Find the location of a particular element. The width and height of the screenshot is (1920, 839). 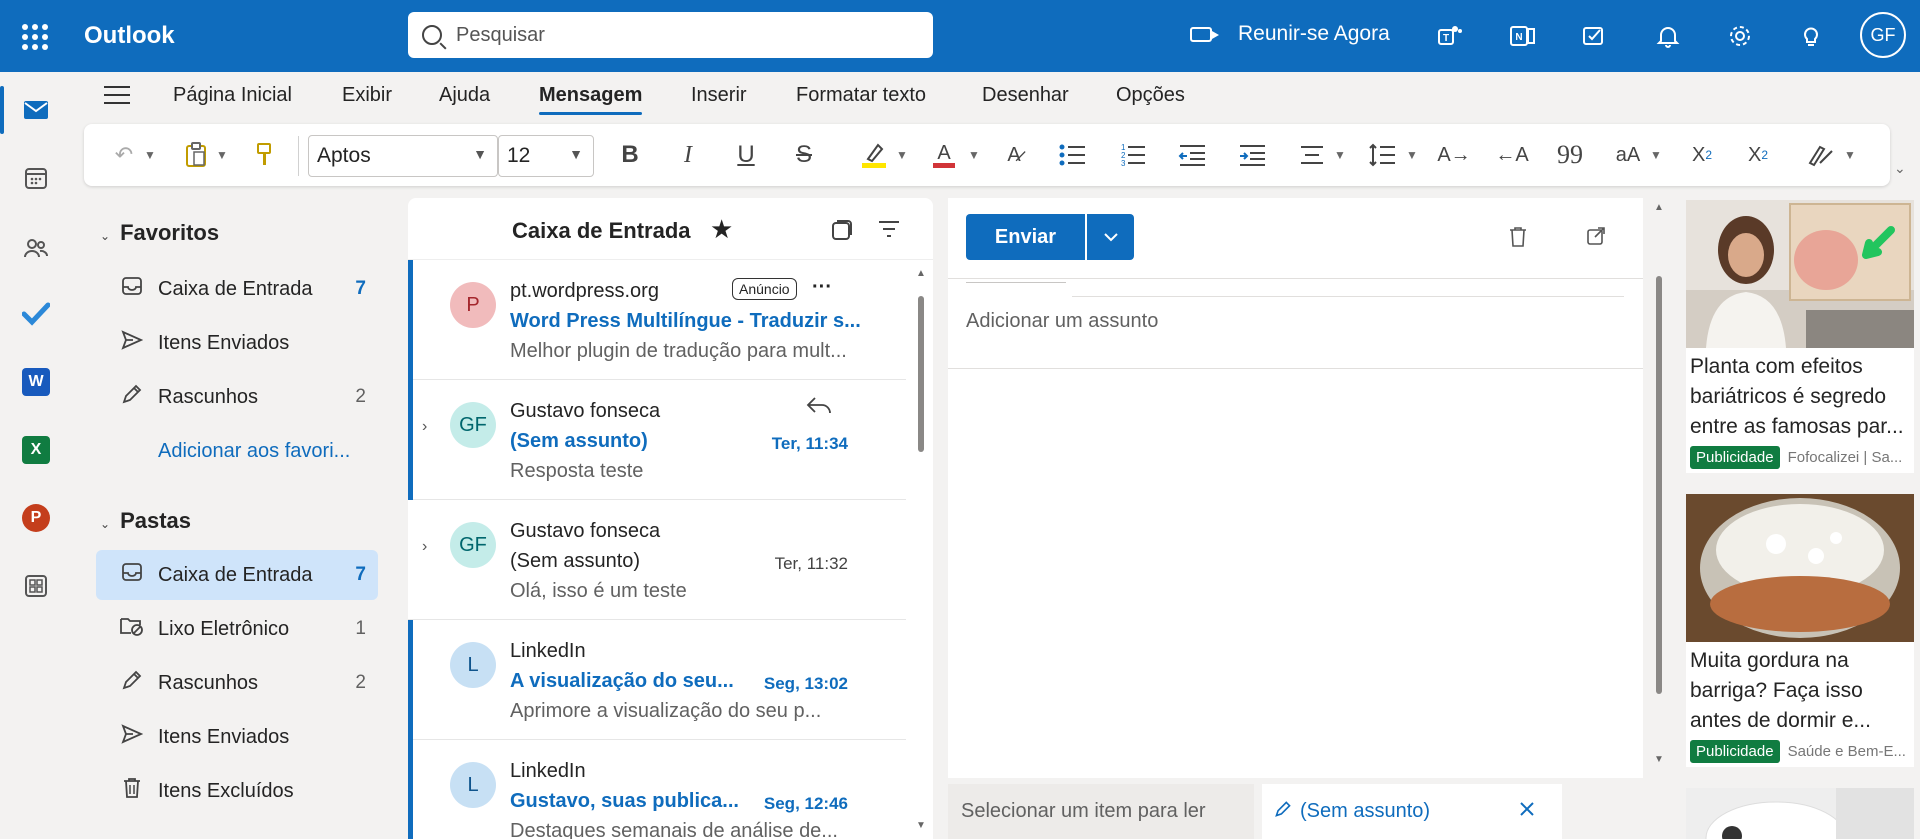

styles-dropdown-chevron-icon: ▼ is located at coordinates (1850, 155).